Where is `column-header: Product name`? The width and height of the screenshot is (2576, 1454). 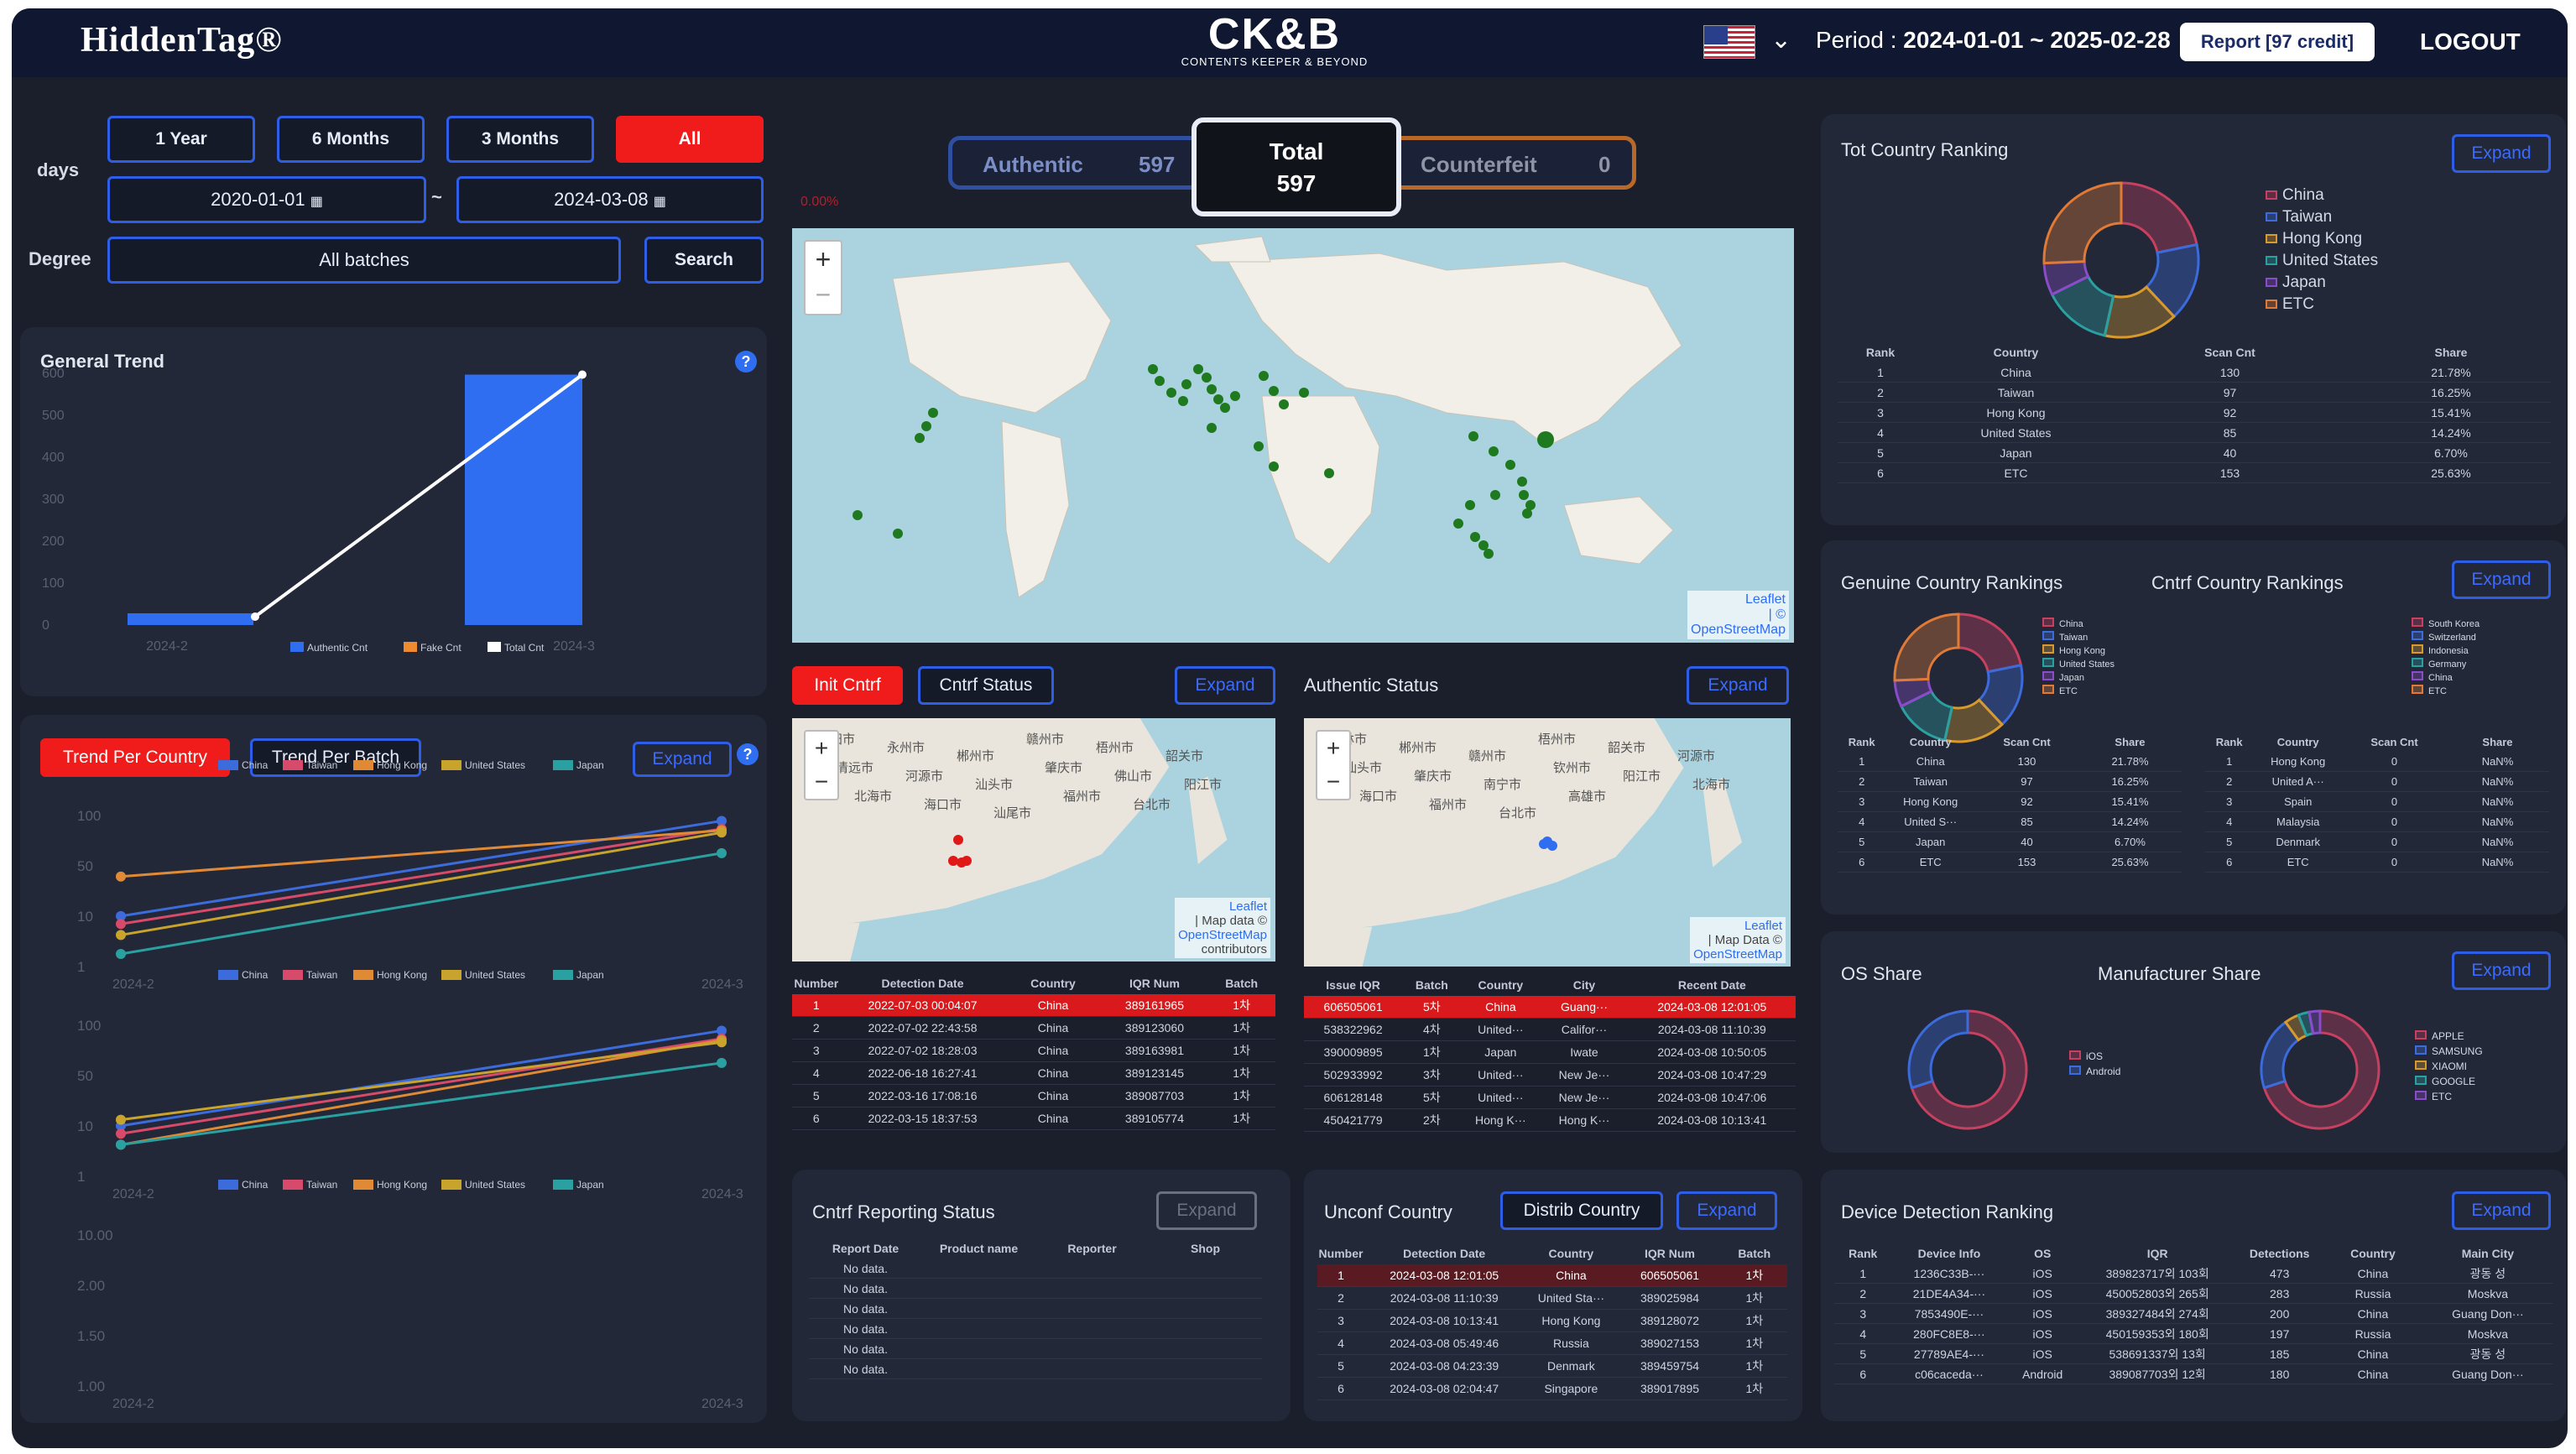 column-header: Product name is located at coordinates (979, 1248).